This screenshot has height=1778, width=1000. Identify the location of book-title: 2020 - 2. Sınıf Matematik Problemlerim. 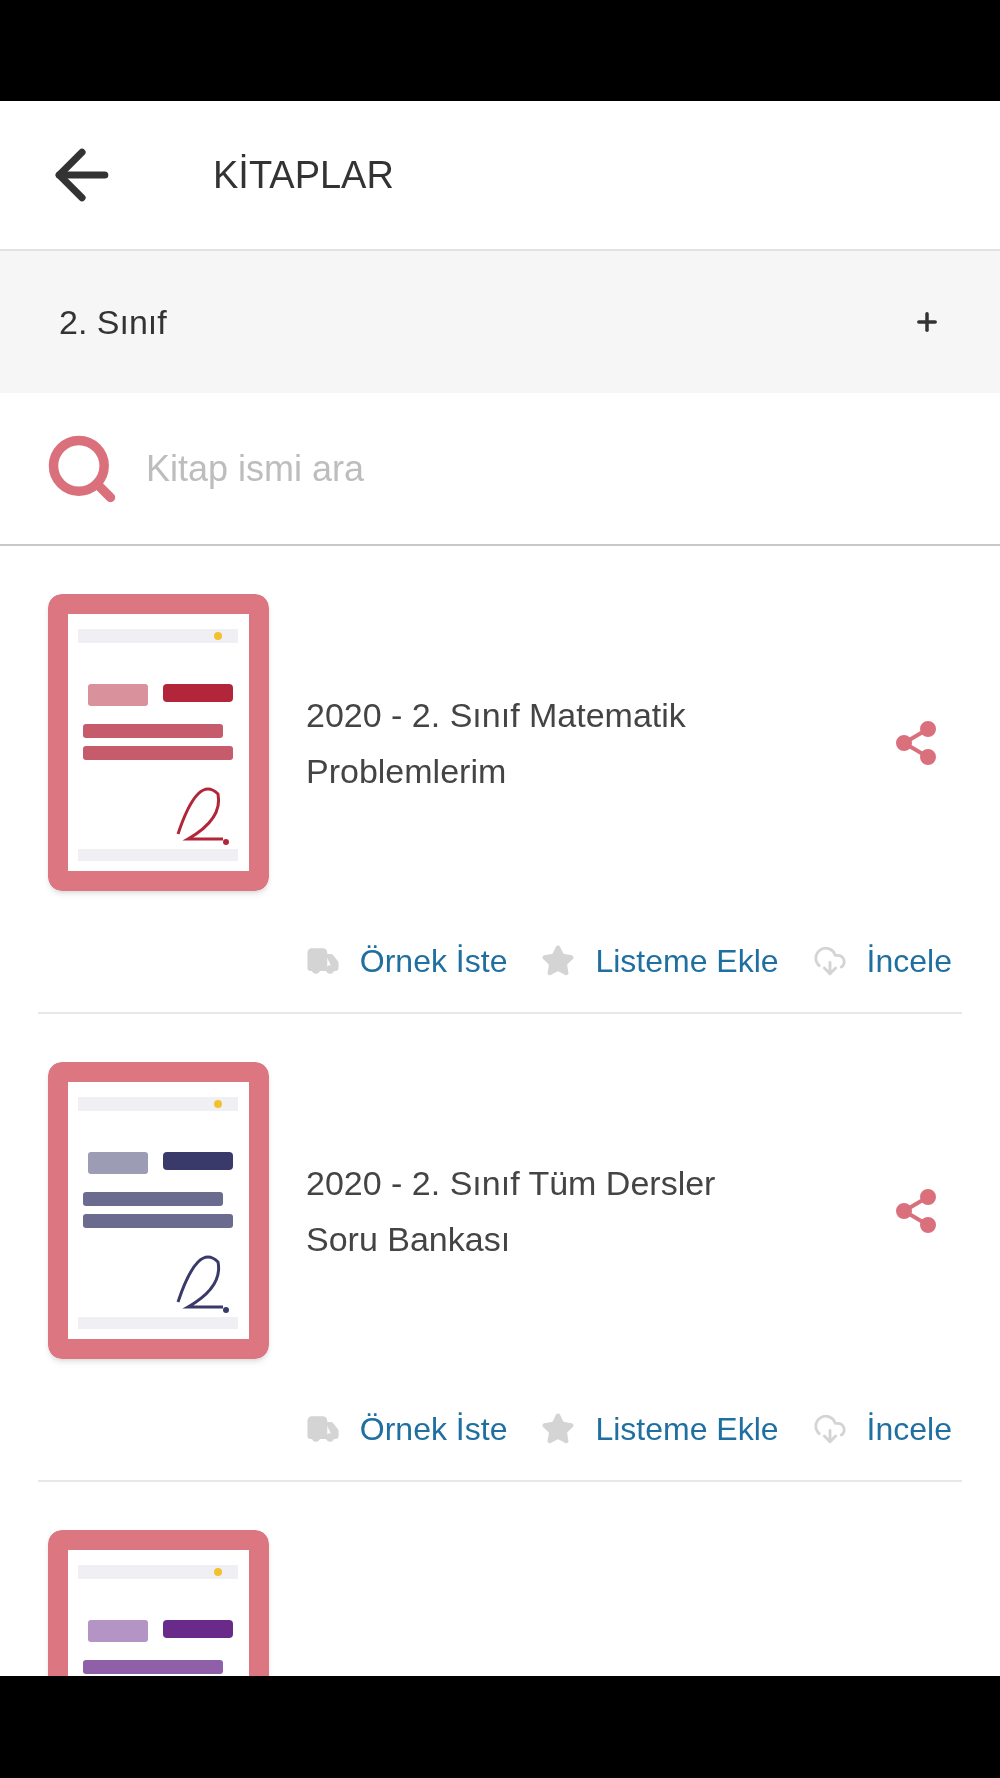
(541, 742).